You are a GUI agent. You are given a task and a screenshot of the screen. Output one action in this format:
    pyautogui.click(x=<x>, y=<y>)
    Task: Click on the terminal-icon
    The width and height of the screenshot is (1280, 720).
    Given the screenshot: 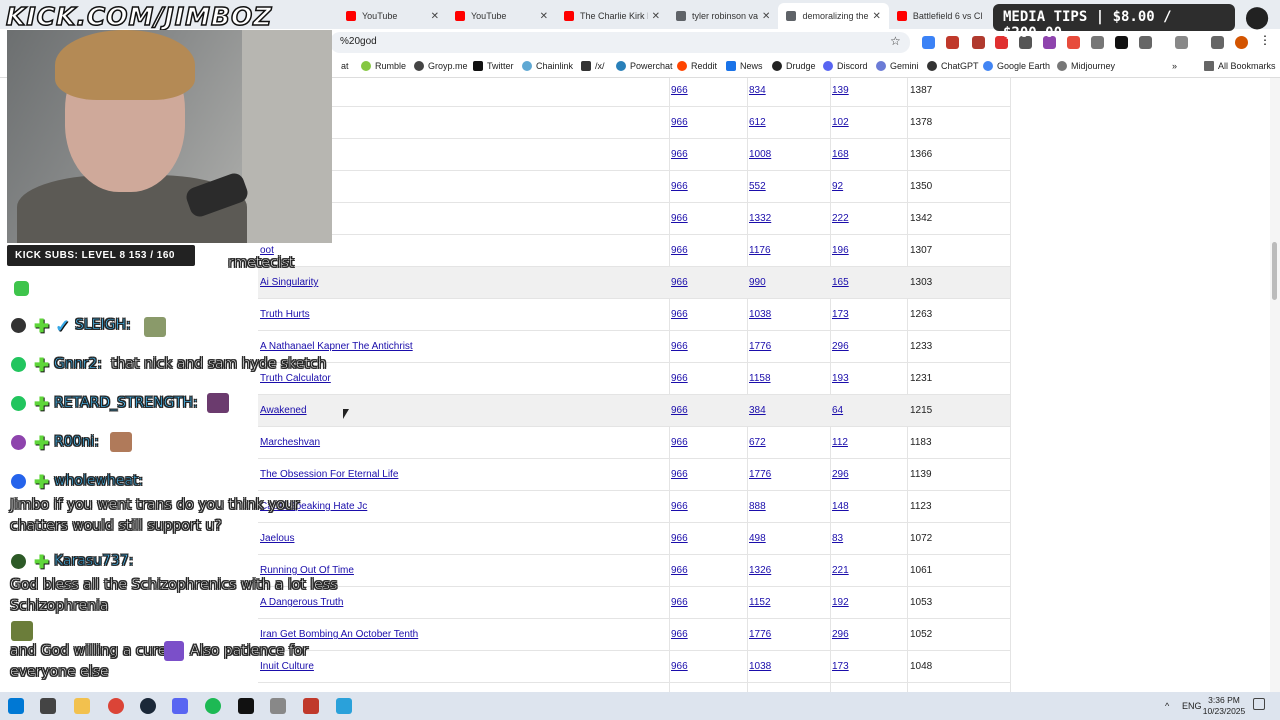 What is the action you would take?
    pyautogui.click(x=246, y=706)
    